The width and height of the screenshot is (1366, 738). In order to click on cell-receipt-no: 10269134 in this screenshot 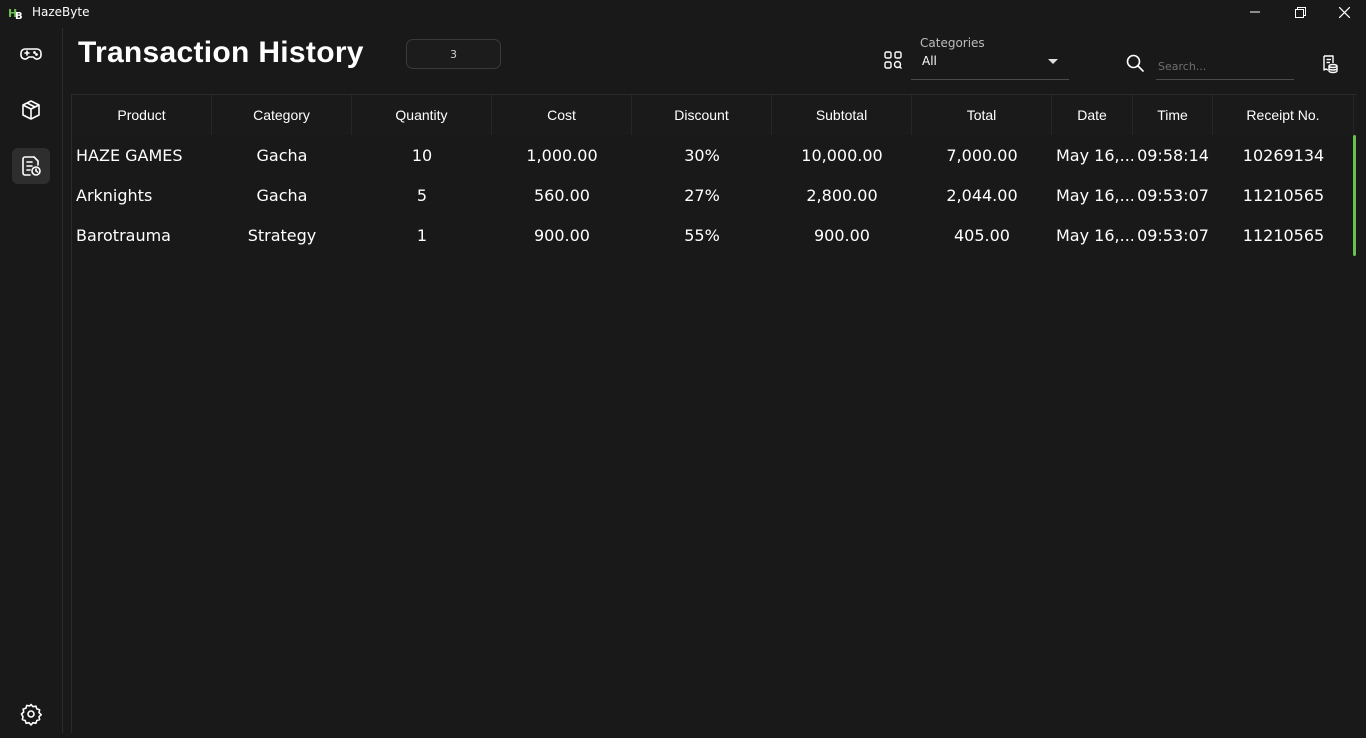, I will do `click(1283, 155)`.